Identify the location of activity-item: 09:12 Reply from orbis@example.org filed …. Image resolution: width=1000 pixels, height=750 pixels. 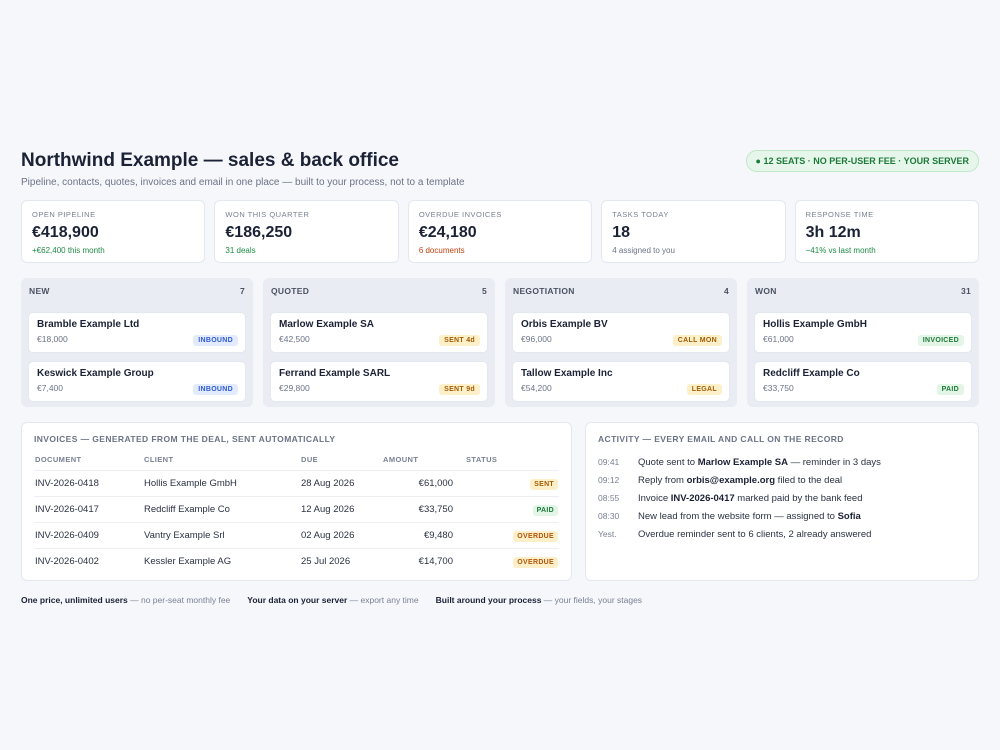
(782, 480).